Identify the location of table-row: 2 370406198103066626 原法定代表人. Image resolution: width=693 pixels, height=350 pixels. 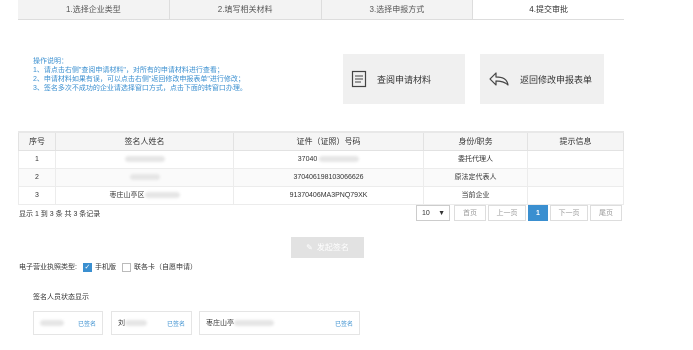
(321, 177).